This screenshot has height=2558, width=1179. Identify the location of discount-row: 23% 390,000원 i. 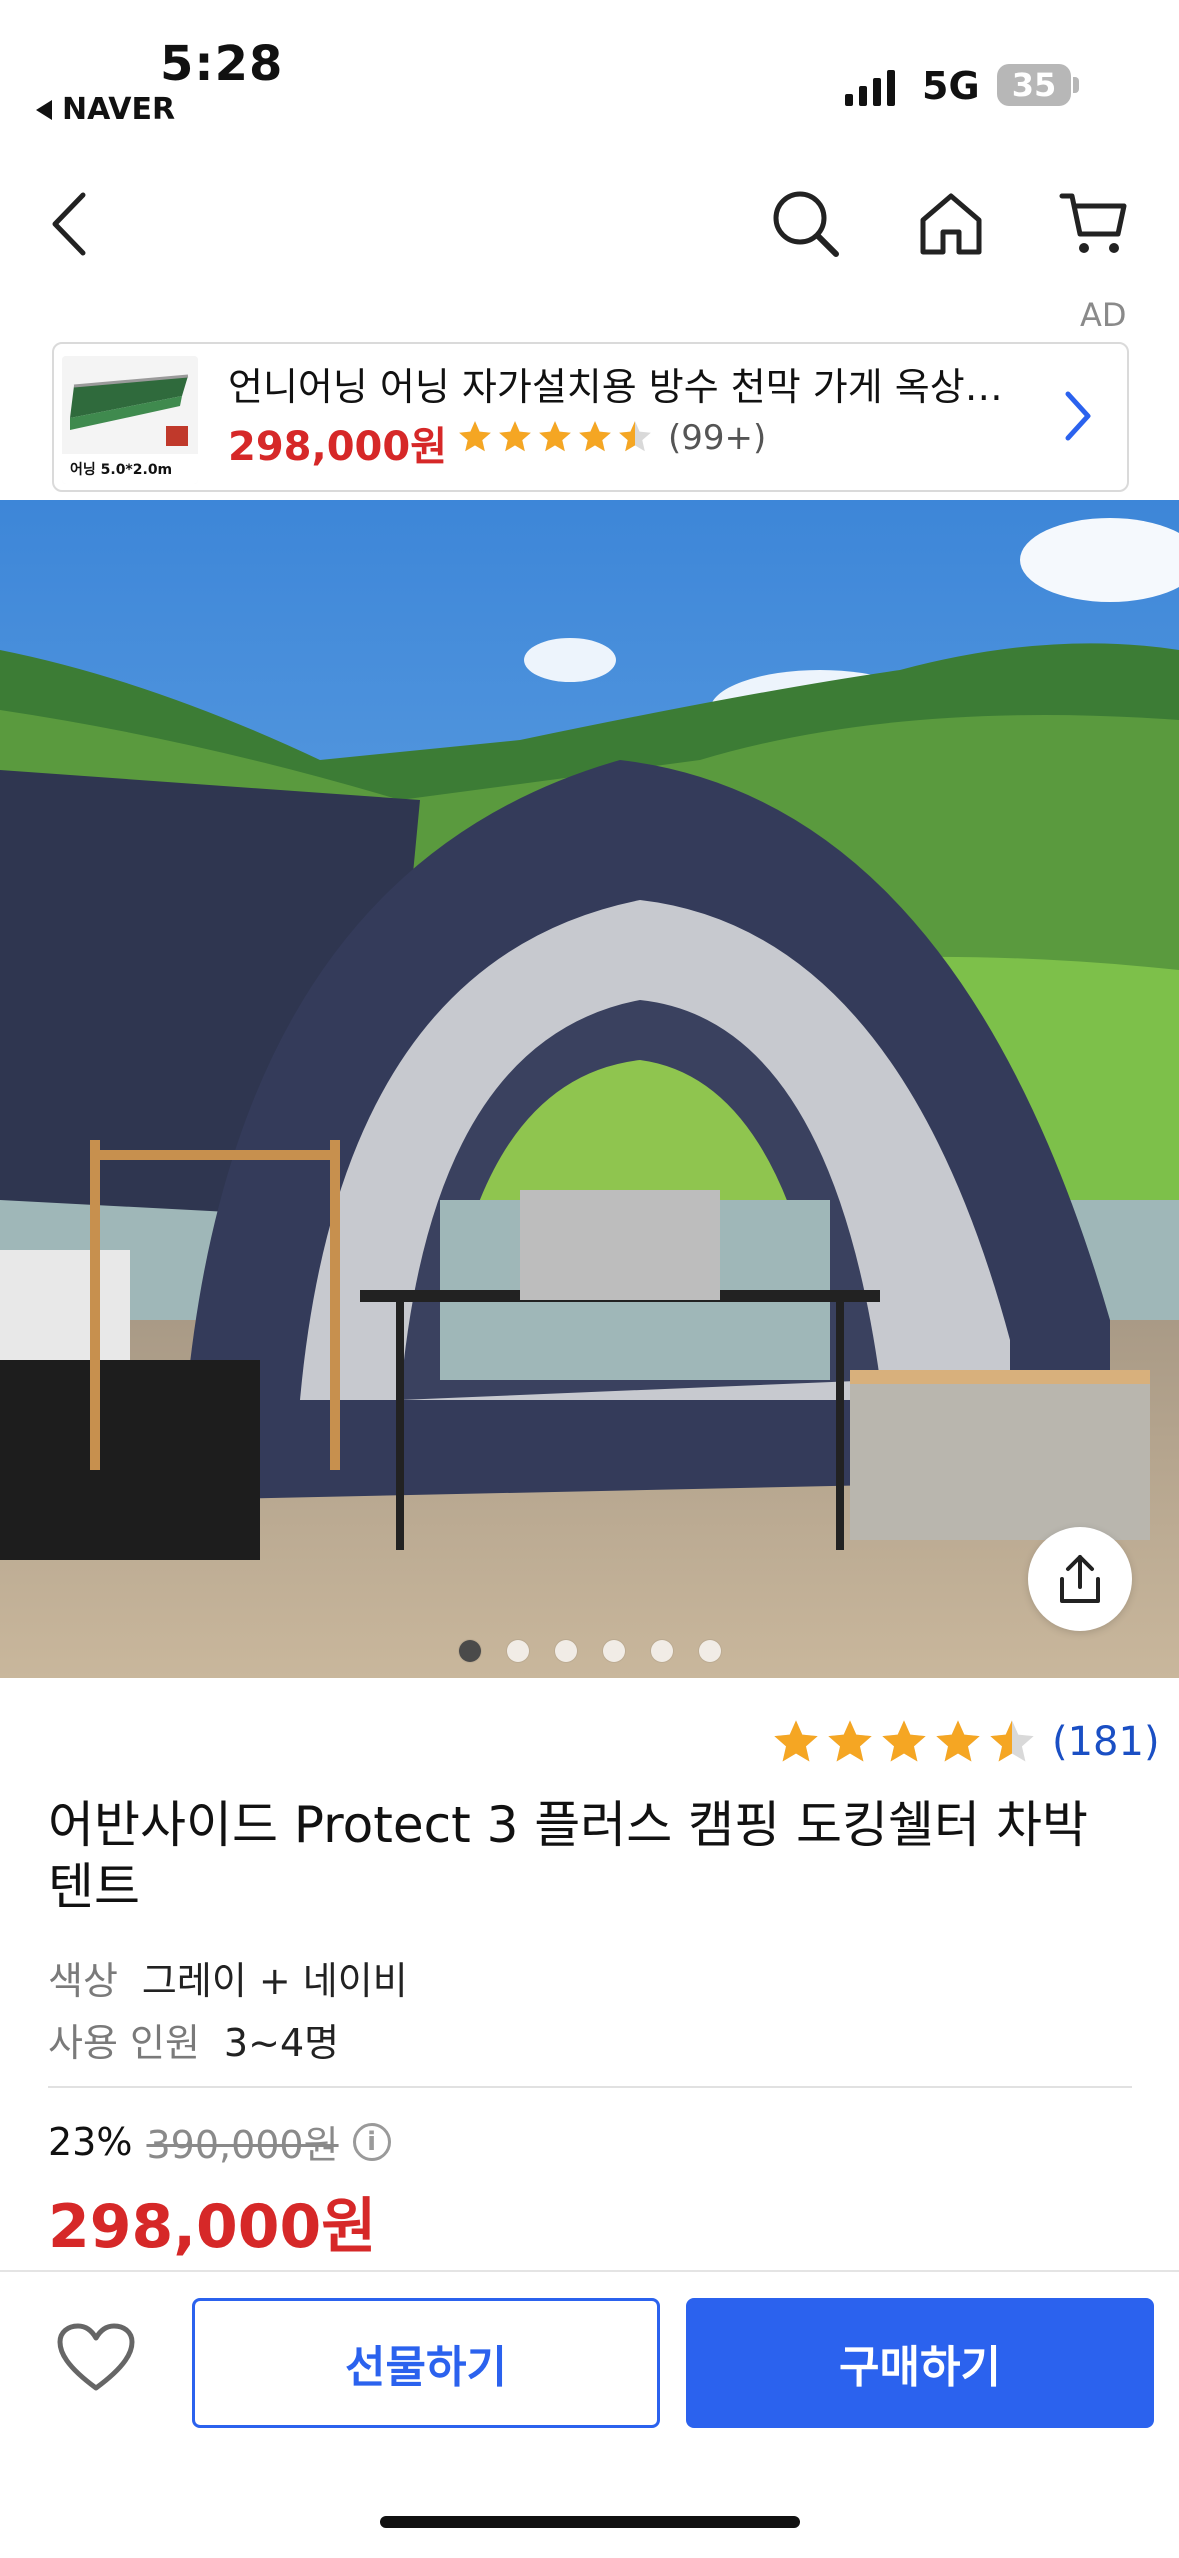
(219, 2141).